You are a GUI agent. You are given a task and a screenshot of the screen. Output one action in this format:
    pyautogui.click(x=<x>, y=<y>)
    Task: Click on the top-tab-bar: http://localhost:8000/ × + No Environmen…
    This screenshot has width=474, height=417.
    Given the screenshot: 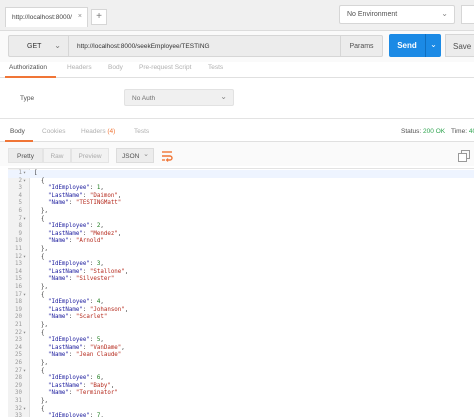 What is the action you would take?
    pyautogui.click(x=237, y=15)
    